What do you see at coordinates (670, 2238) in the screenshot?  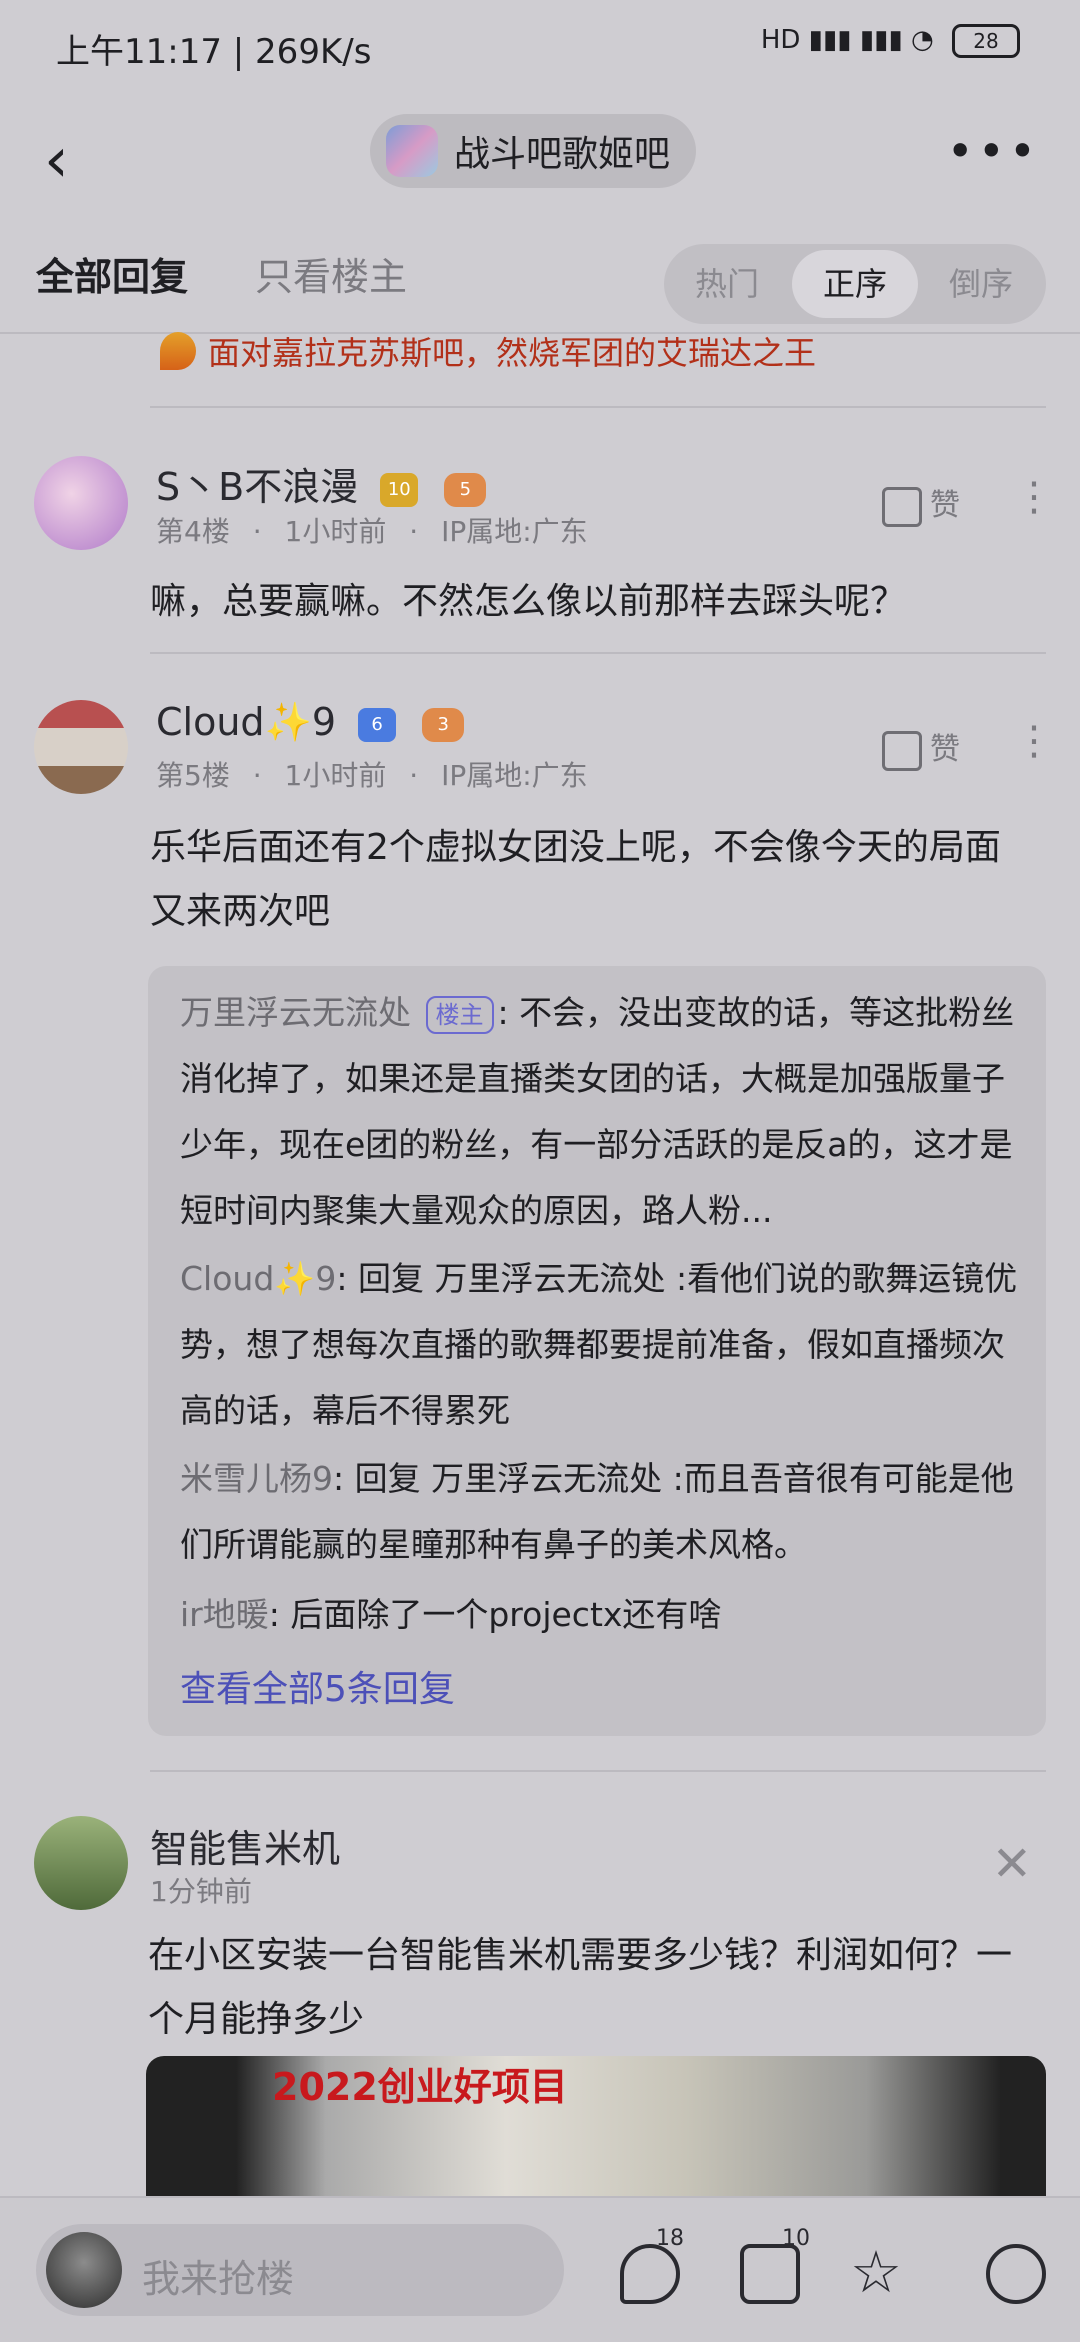 I see `comment-count: 18` at bounding box center [670, 2238].